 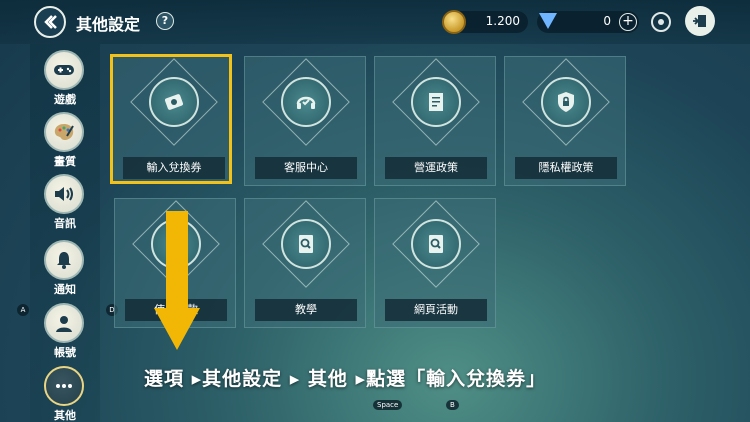 I want to click on sidebar-item-graphics: 畫質, so click(x=65, y=140).